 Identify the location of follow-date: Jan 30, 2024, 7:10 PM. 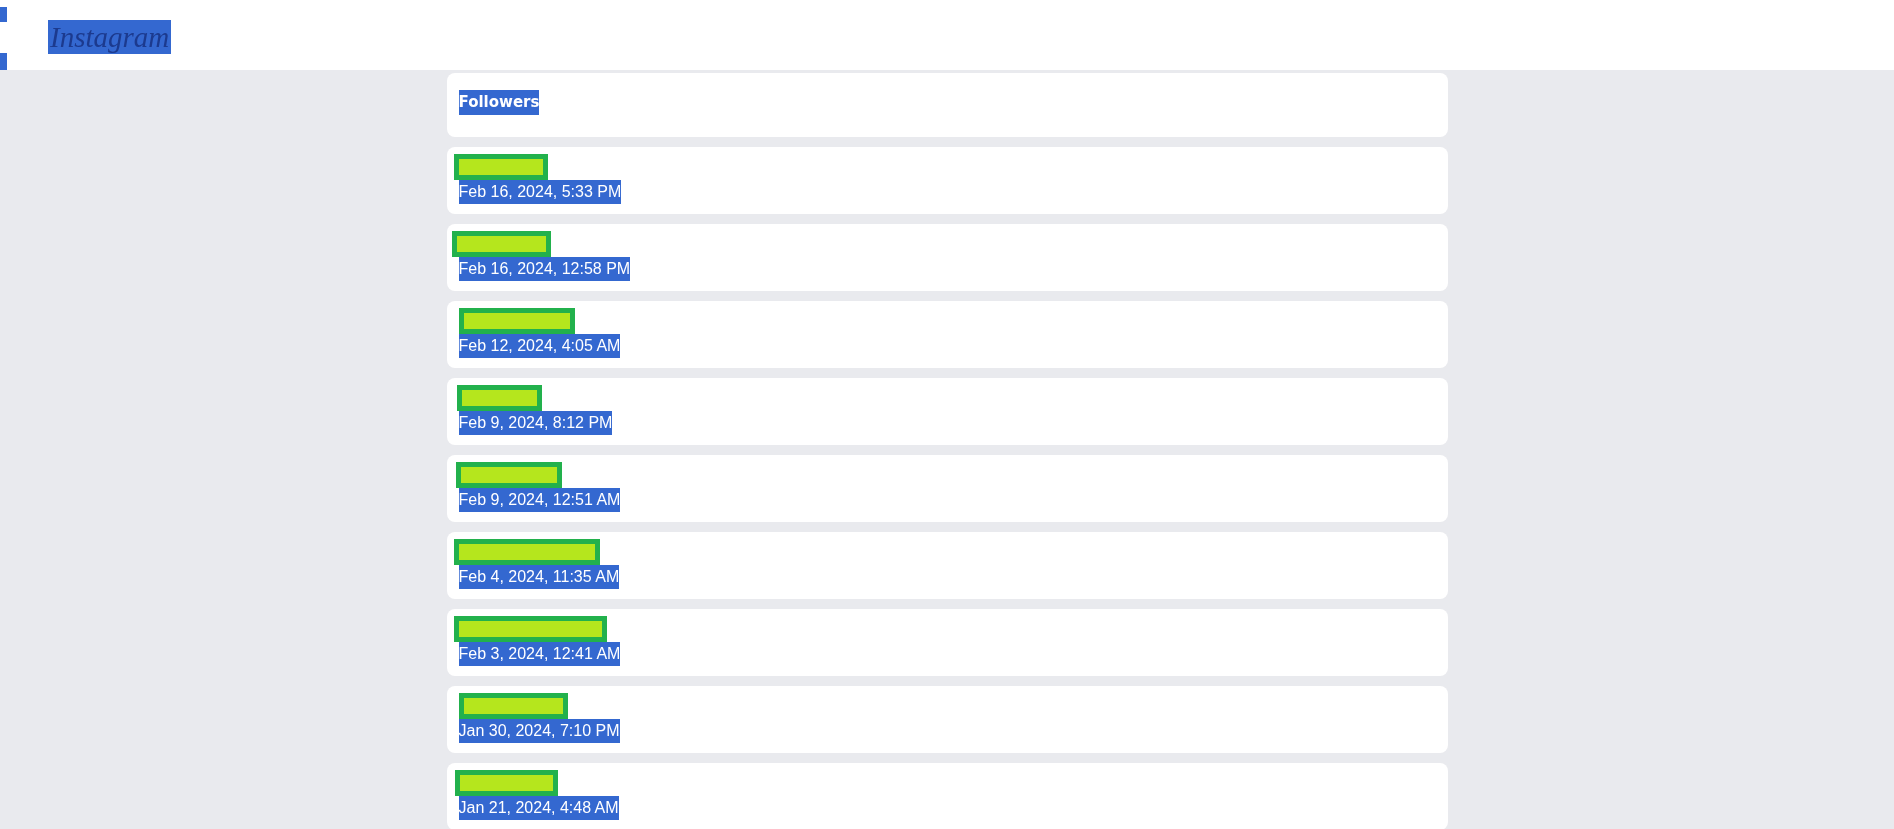
(539, 731).